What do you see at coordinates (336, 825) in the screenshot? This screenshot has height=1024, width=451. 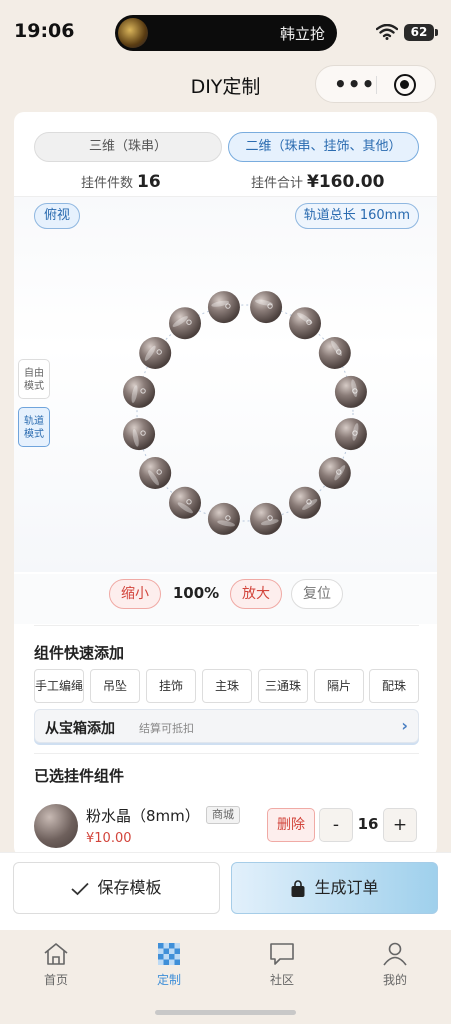 I see `decrease-button: -` at bounding box center [336, 825].